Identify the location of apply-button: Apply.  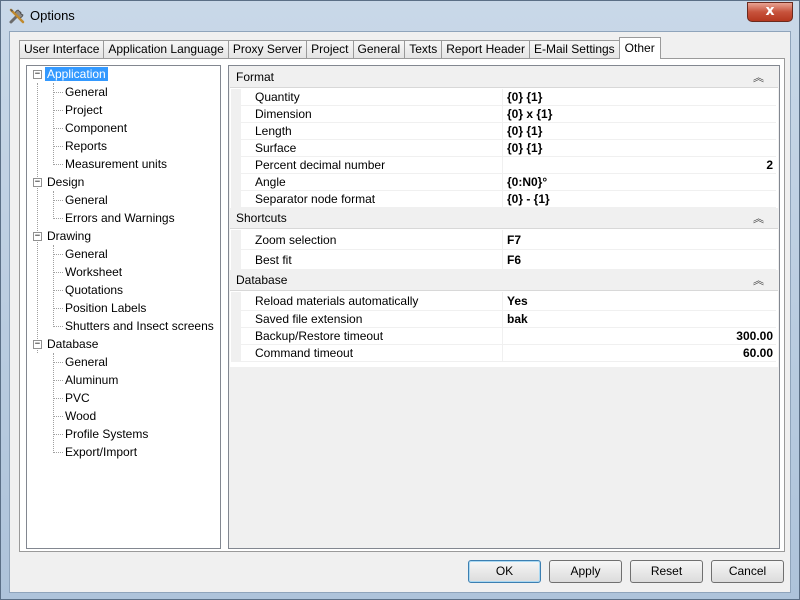
(585, 571).